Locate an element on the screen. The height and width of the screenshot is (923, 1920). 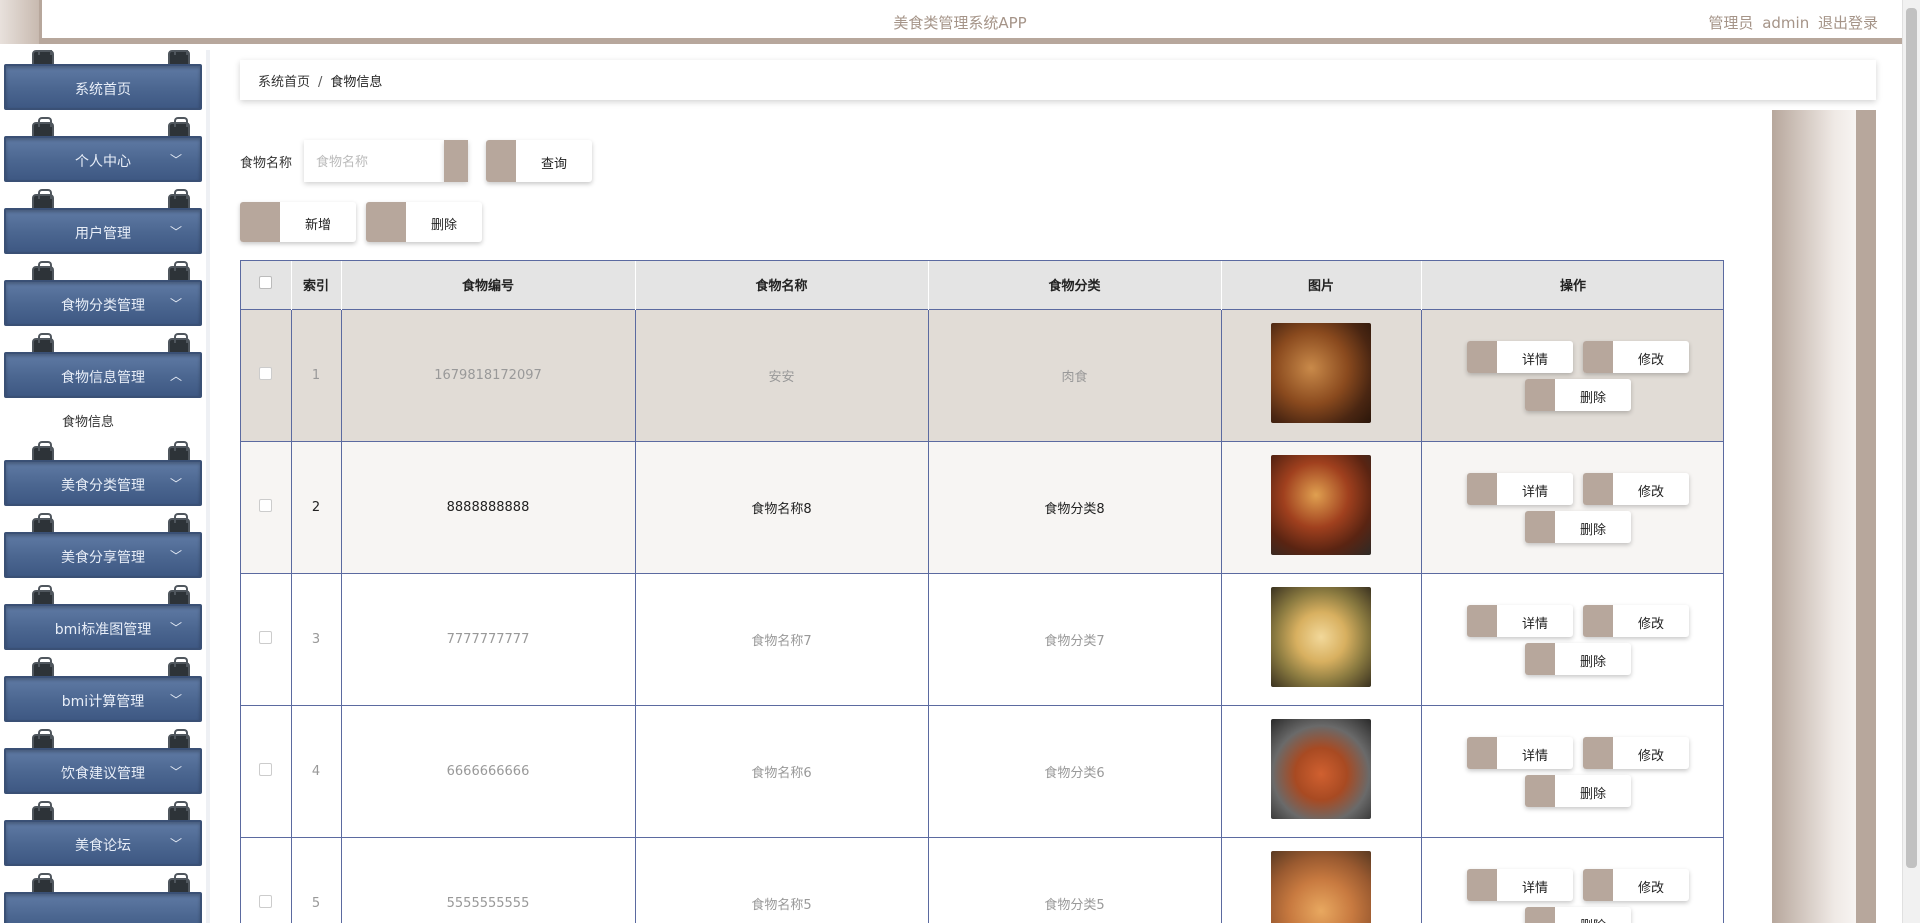
page-scrollbar is located at coordinates (1911, 461).